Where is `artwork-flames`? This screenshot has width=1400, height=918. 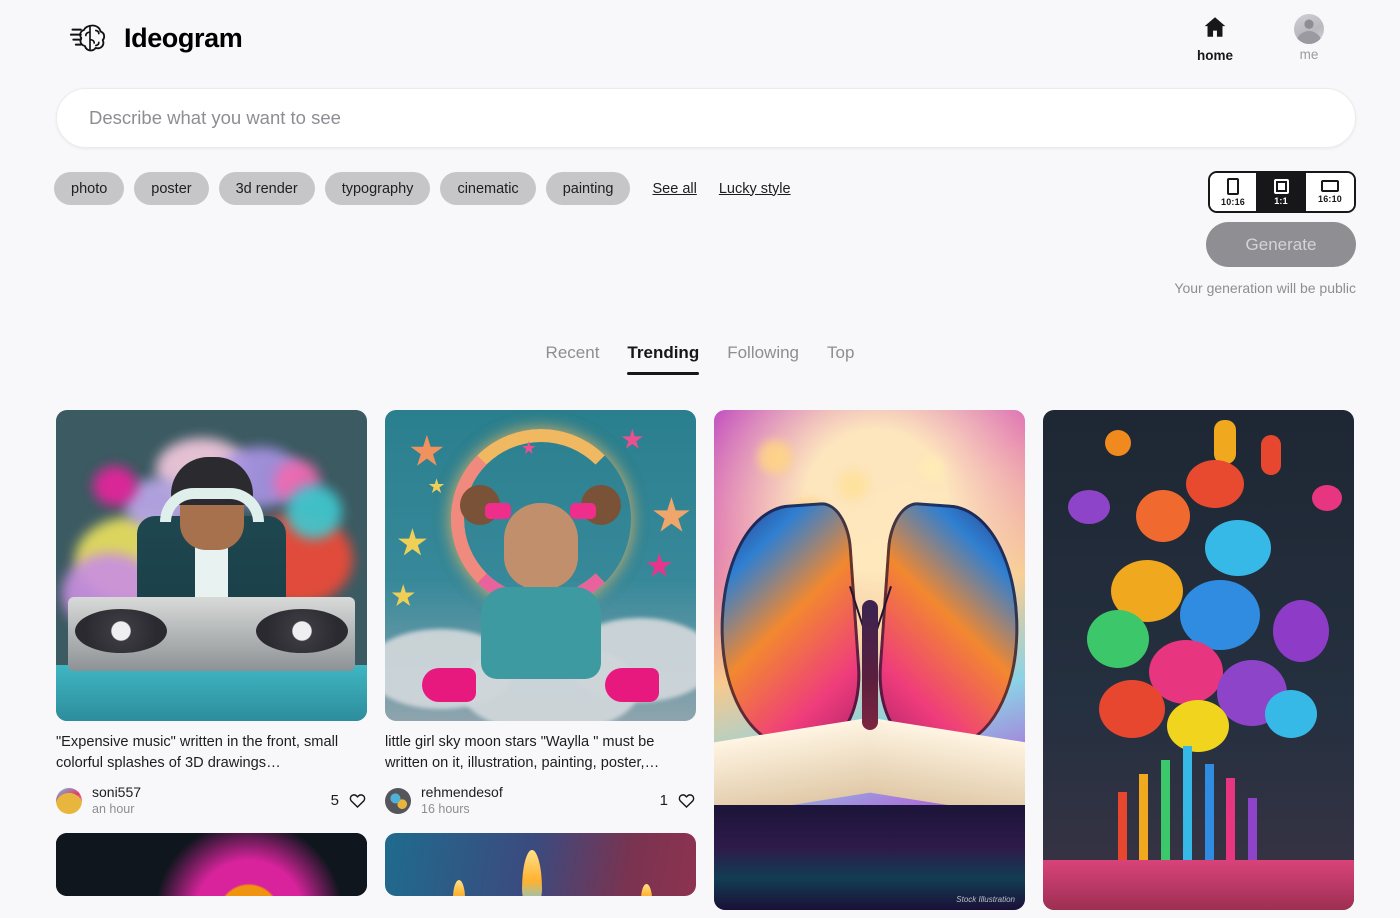 artwork-flames is located at coordinates (540, 865).